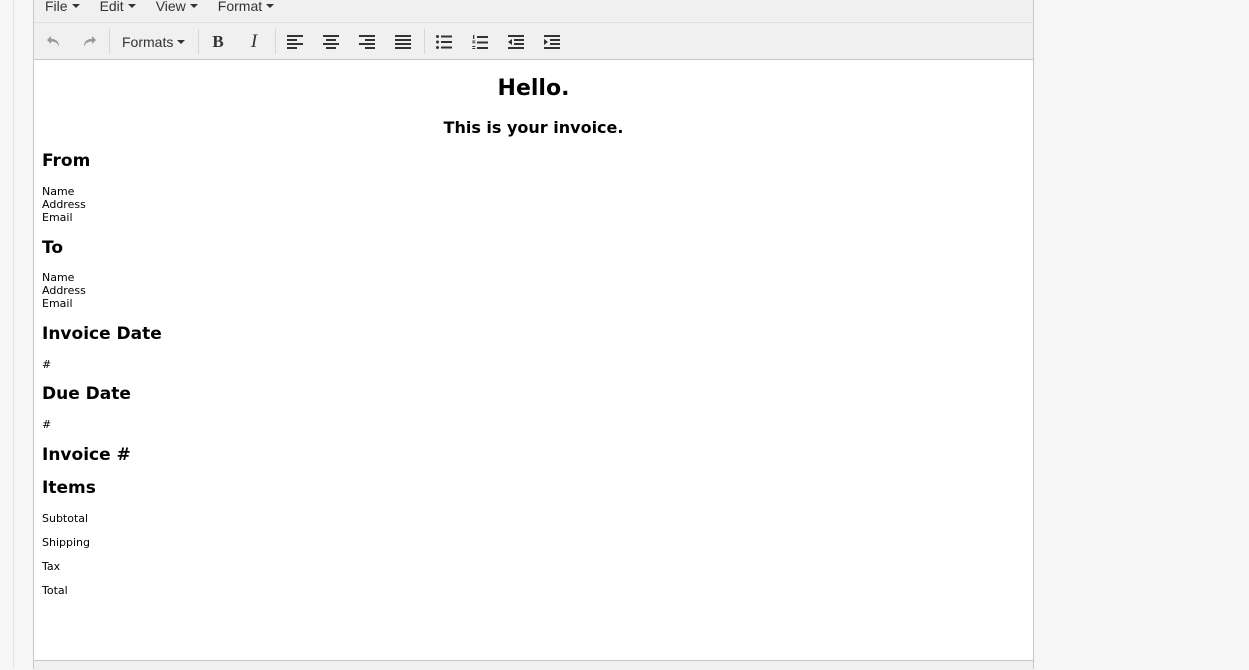  I want to click on numbered-list-icon, so click(480, 41).